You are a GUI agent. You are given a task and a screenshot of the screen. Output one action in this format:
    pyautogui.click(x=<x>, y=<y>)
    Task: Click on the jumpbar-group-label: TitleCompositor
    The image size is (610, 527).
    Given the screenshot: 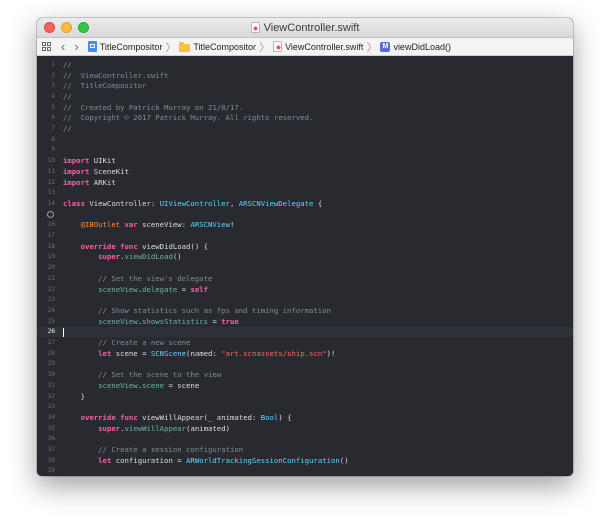 What is the action you would take?
    pyautogui.click(x=225, y=46)
    